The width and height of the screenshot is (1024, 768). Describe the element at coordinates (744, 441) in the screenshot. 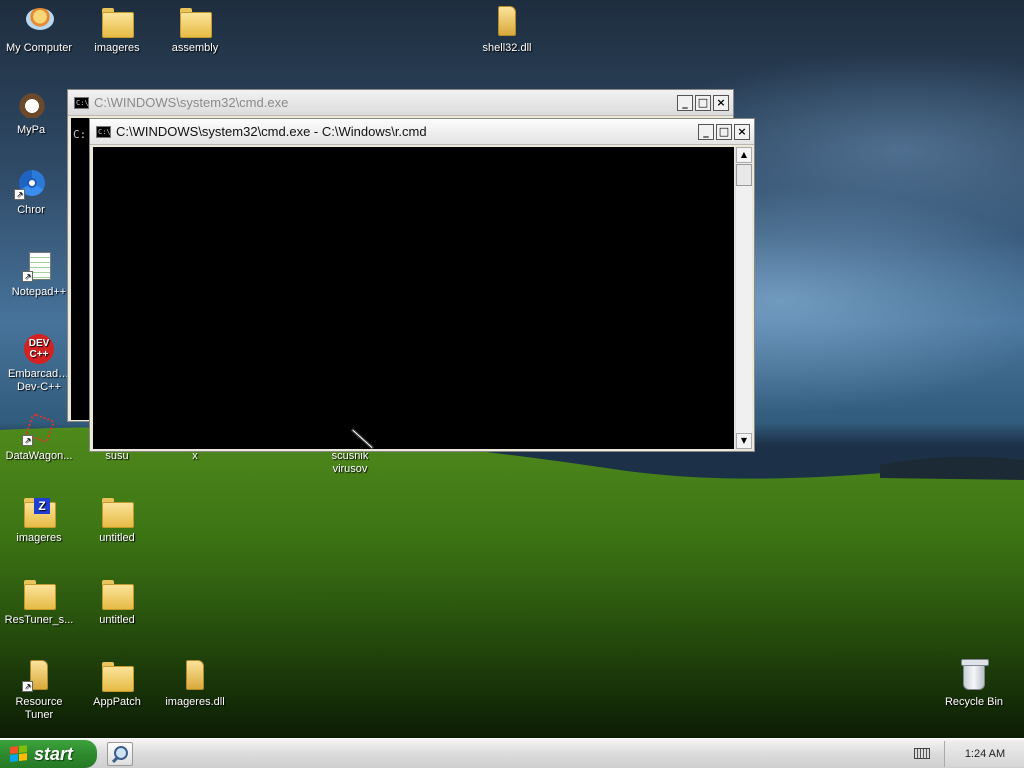

I see `scroll-down-button: ▼` at that location.